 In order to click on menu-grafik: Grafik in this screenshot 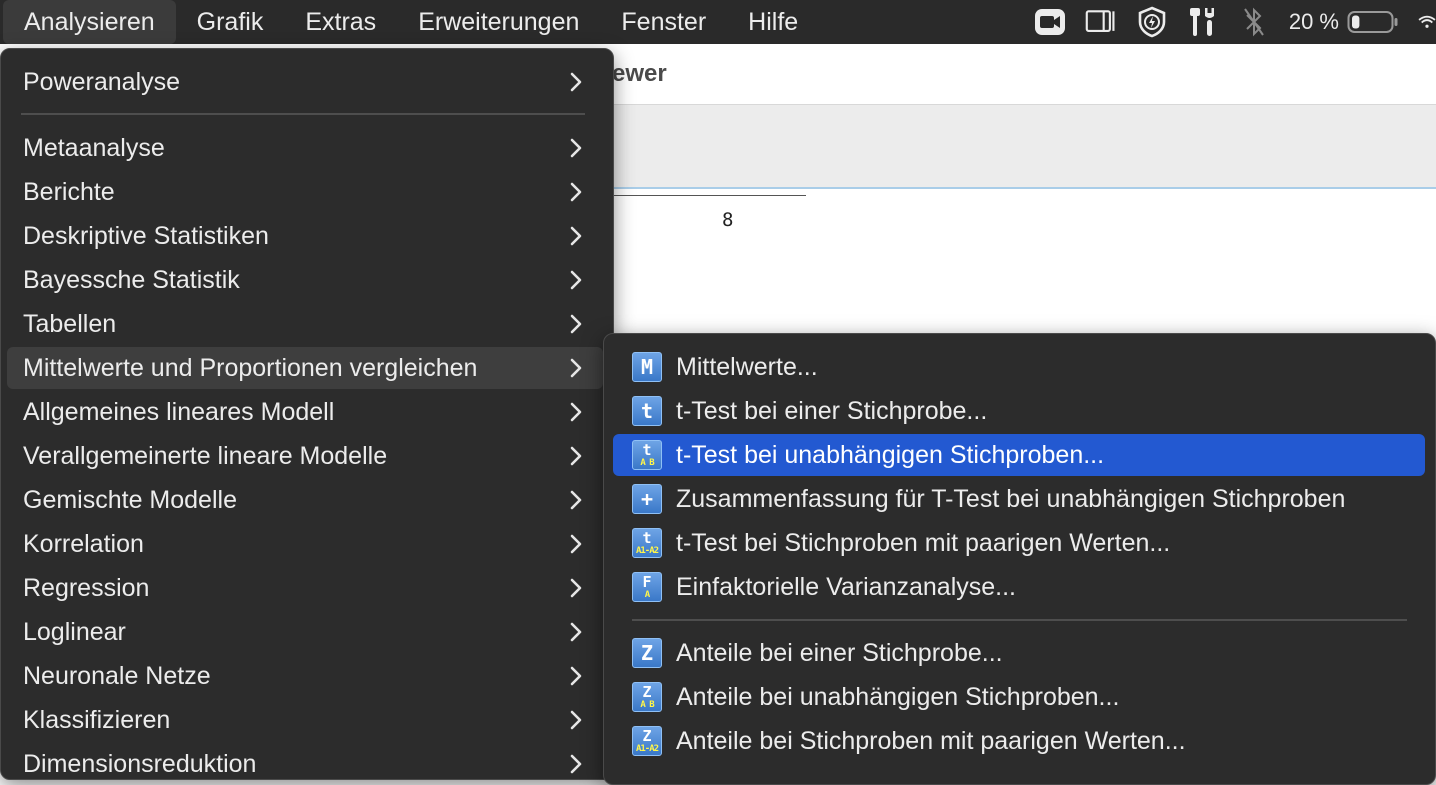, I will do `click(230, 22)`.